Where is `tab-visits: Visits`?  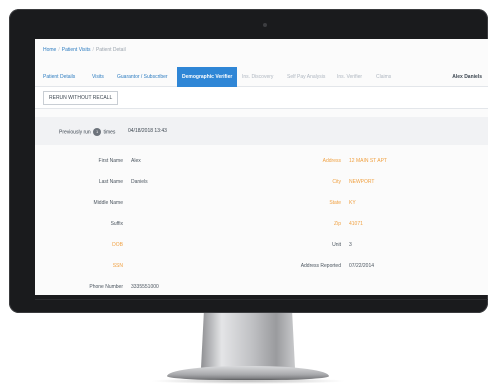 tab-visits: Visits is located at coordinates (98, 77).